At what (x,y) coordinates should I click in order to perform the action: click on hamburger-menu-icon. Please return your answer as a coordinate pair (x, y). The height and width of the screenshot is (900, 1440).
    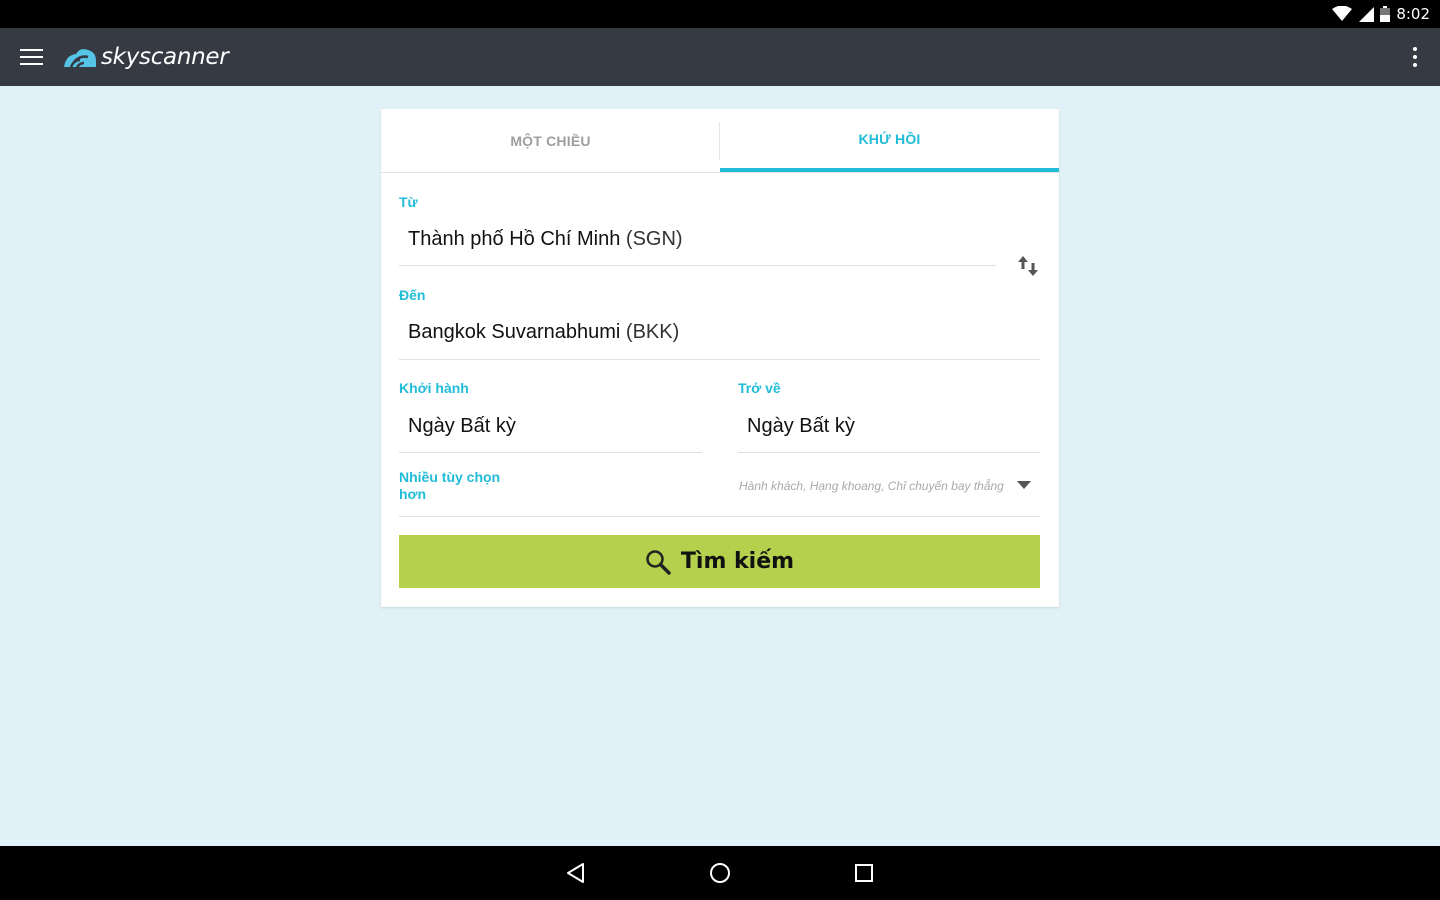
    Looking at the image, I should click on (31, 57).